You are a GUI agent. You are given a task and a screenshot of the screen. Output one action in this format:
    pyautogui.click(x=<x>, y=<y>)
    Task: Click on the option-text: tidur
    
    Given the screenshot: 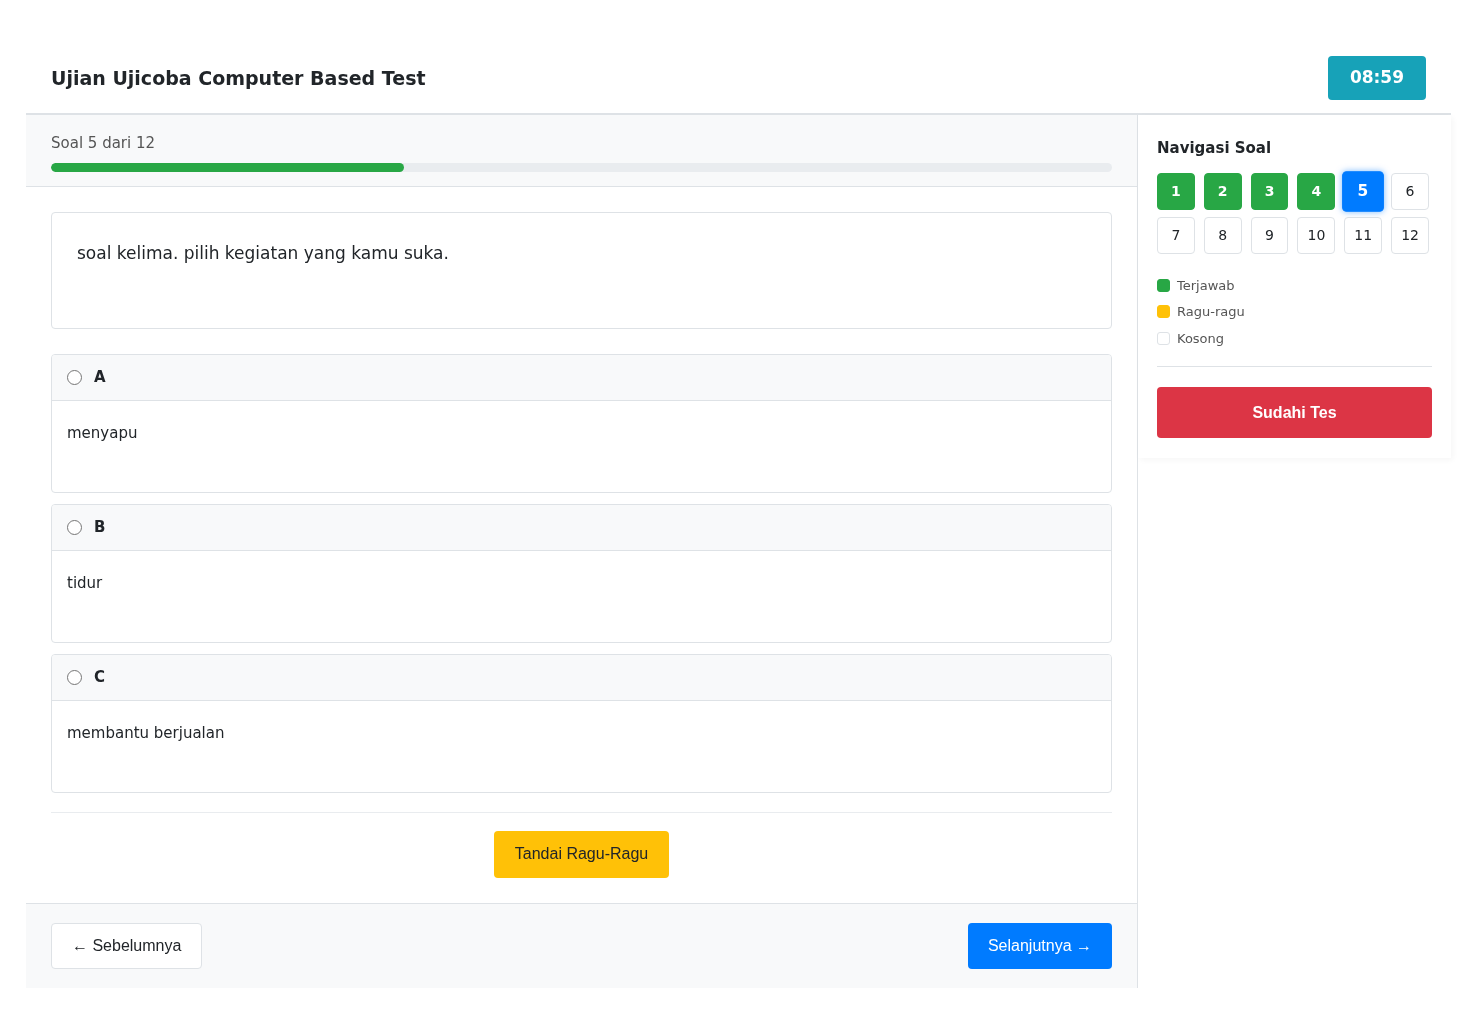 What is the action you would take?
    pyautogui.click(x=85, y=582)
    